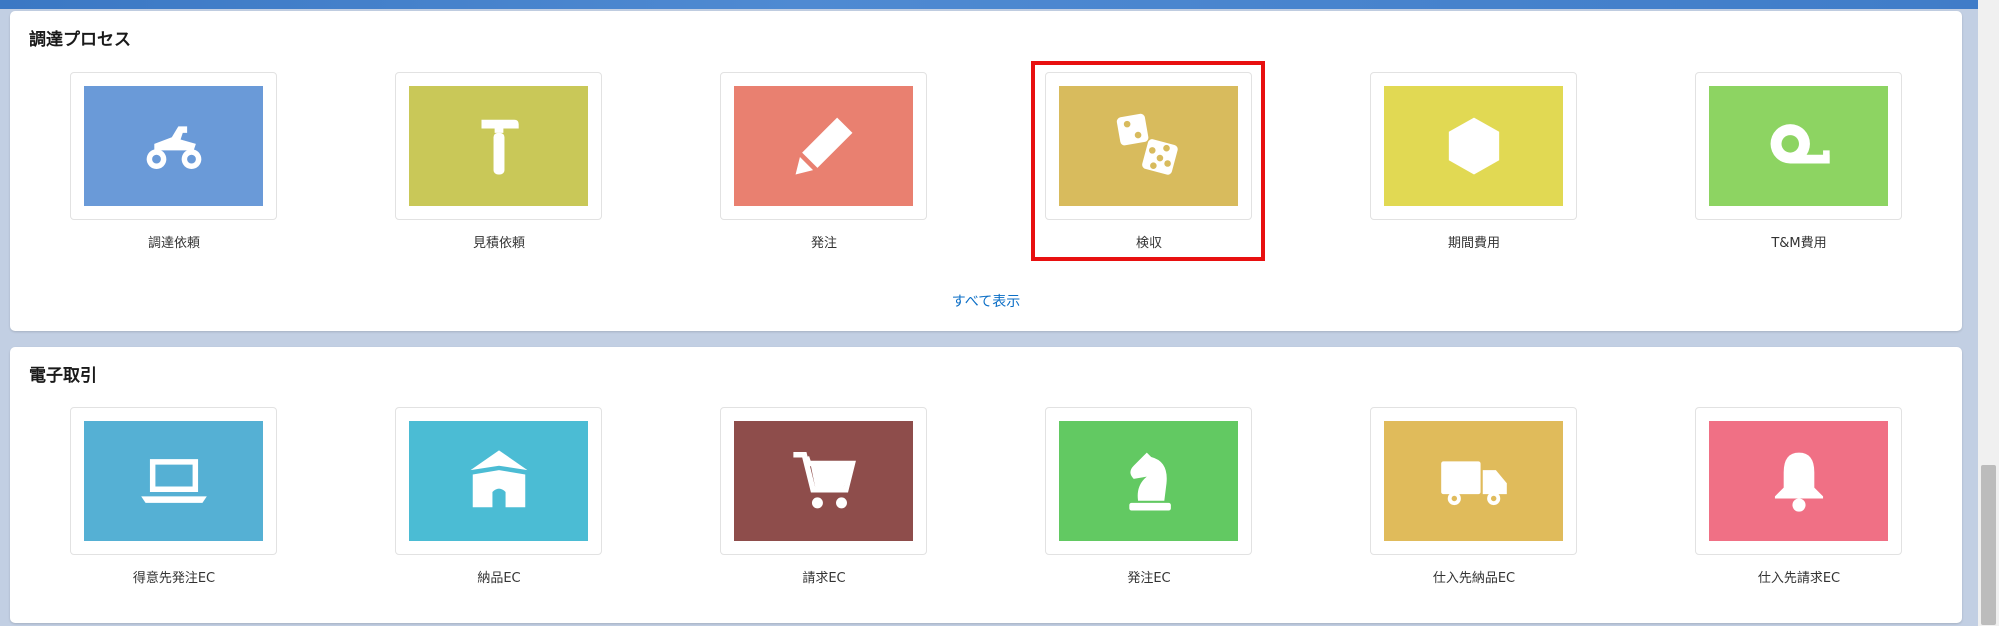  I want to click on tile-delivery-ec, so click(498, 481).